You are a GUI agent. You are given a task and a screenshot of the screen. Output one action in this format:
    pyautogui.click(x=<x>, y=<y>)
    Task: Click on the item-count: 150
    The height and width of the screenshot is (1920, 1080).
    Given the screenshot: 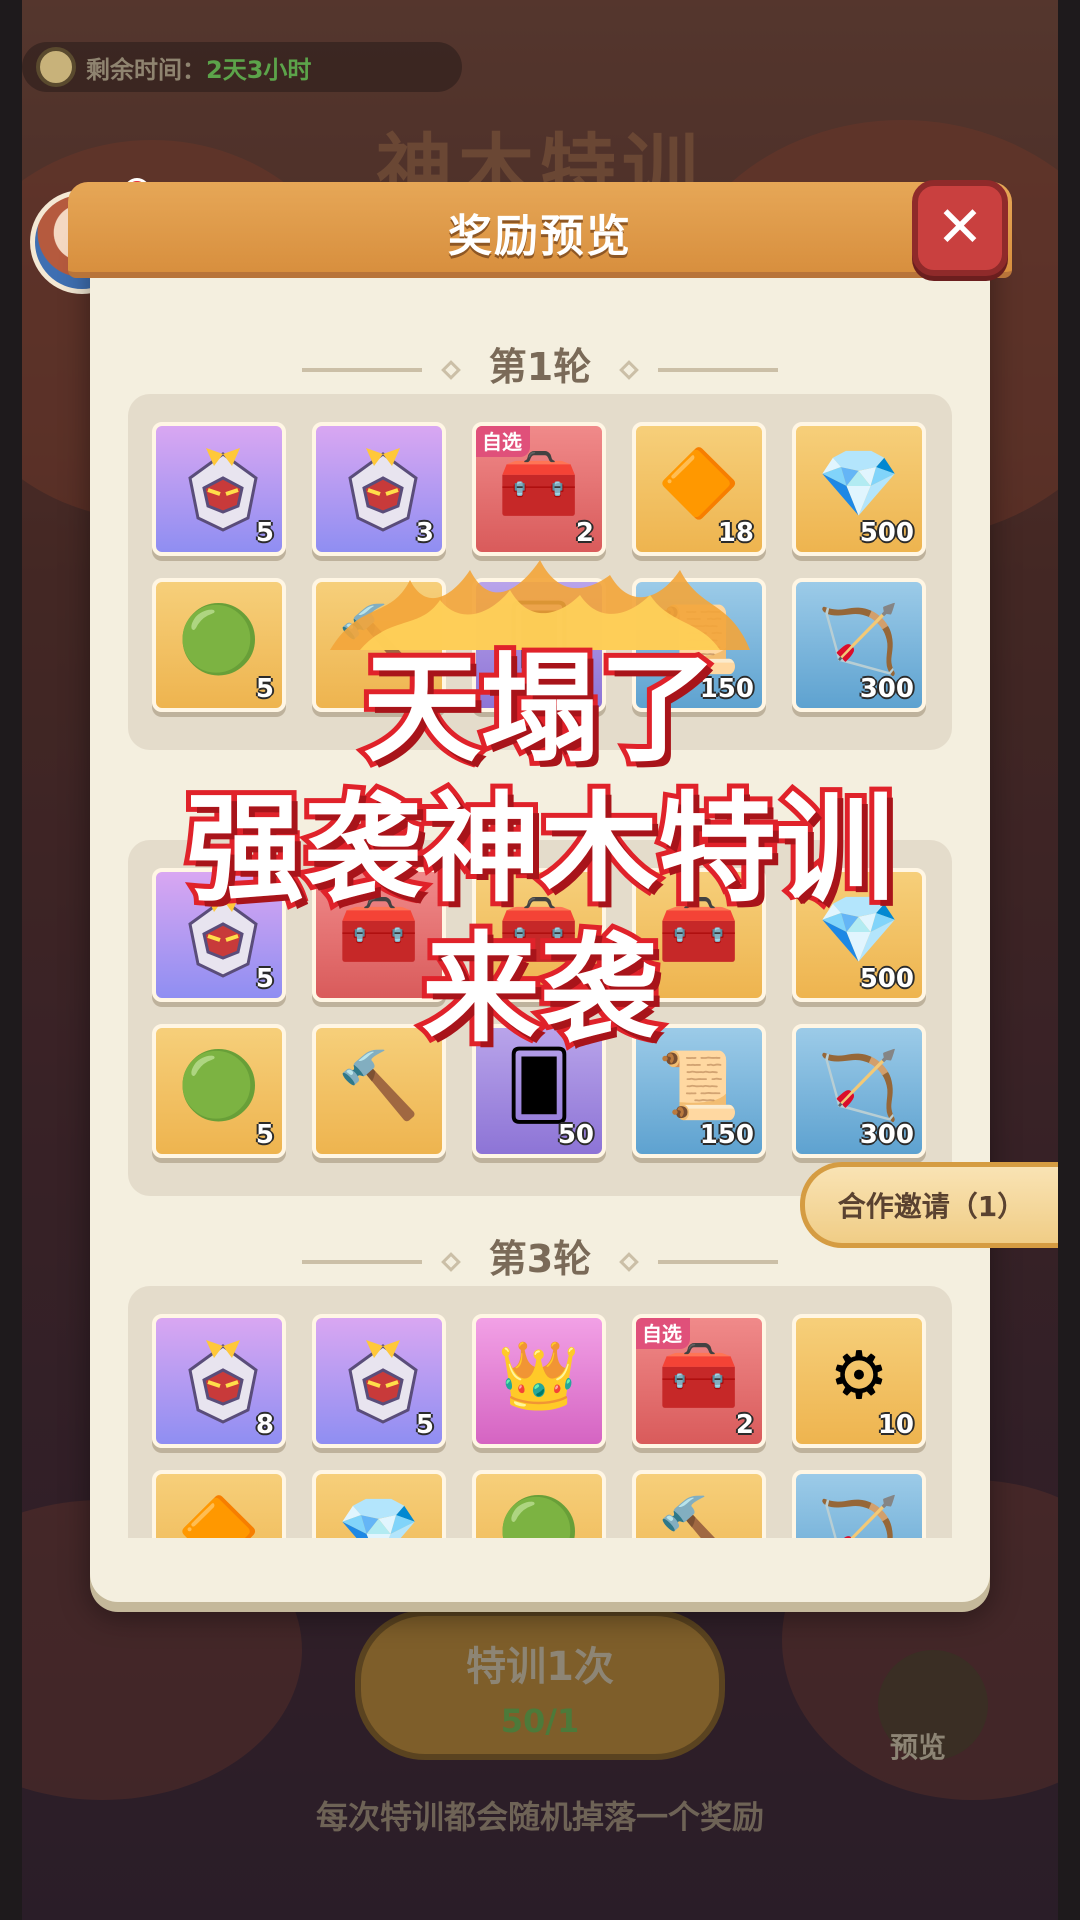 What is the action you would take?
    pyautogui.click(x=726, y=1135)
    